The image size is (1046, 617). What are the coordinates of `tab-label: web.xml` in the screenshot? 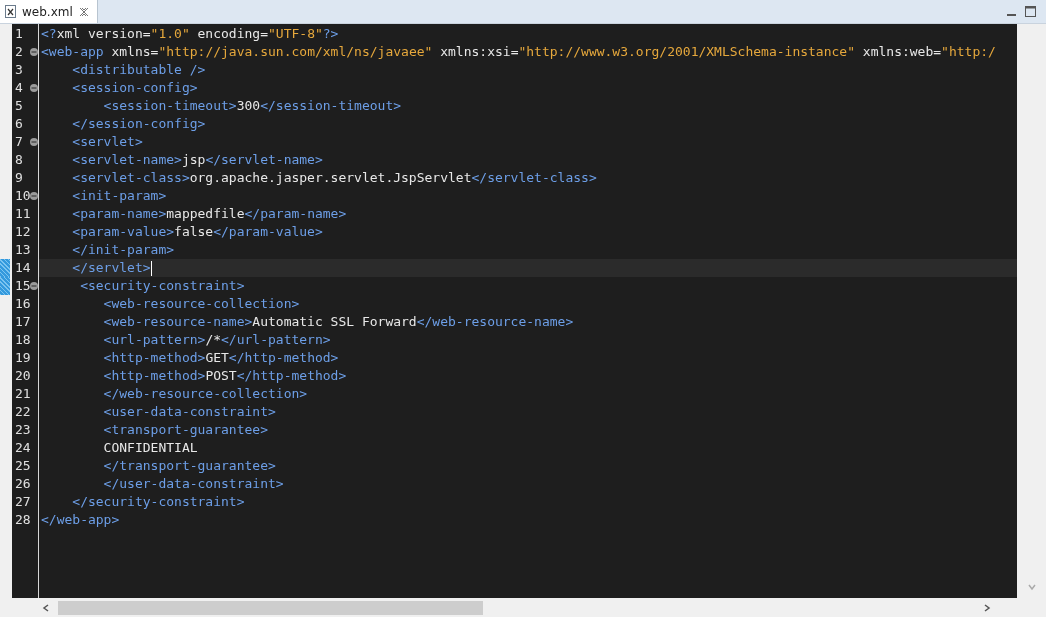 It's located at (47, 11).